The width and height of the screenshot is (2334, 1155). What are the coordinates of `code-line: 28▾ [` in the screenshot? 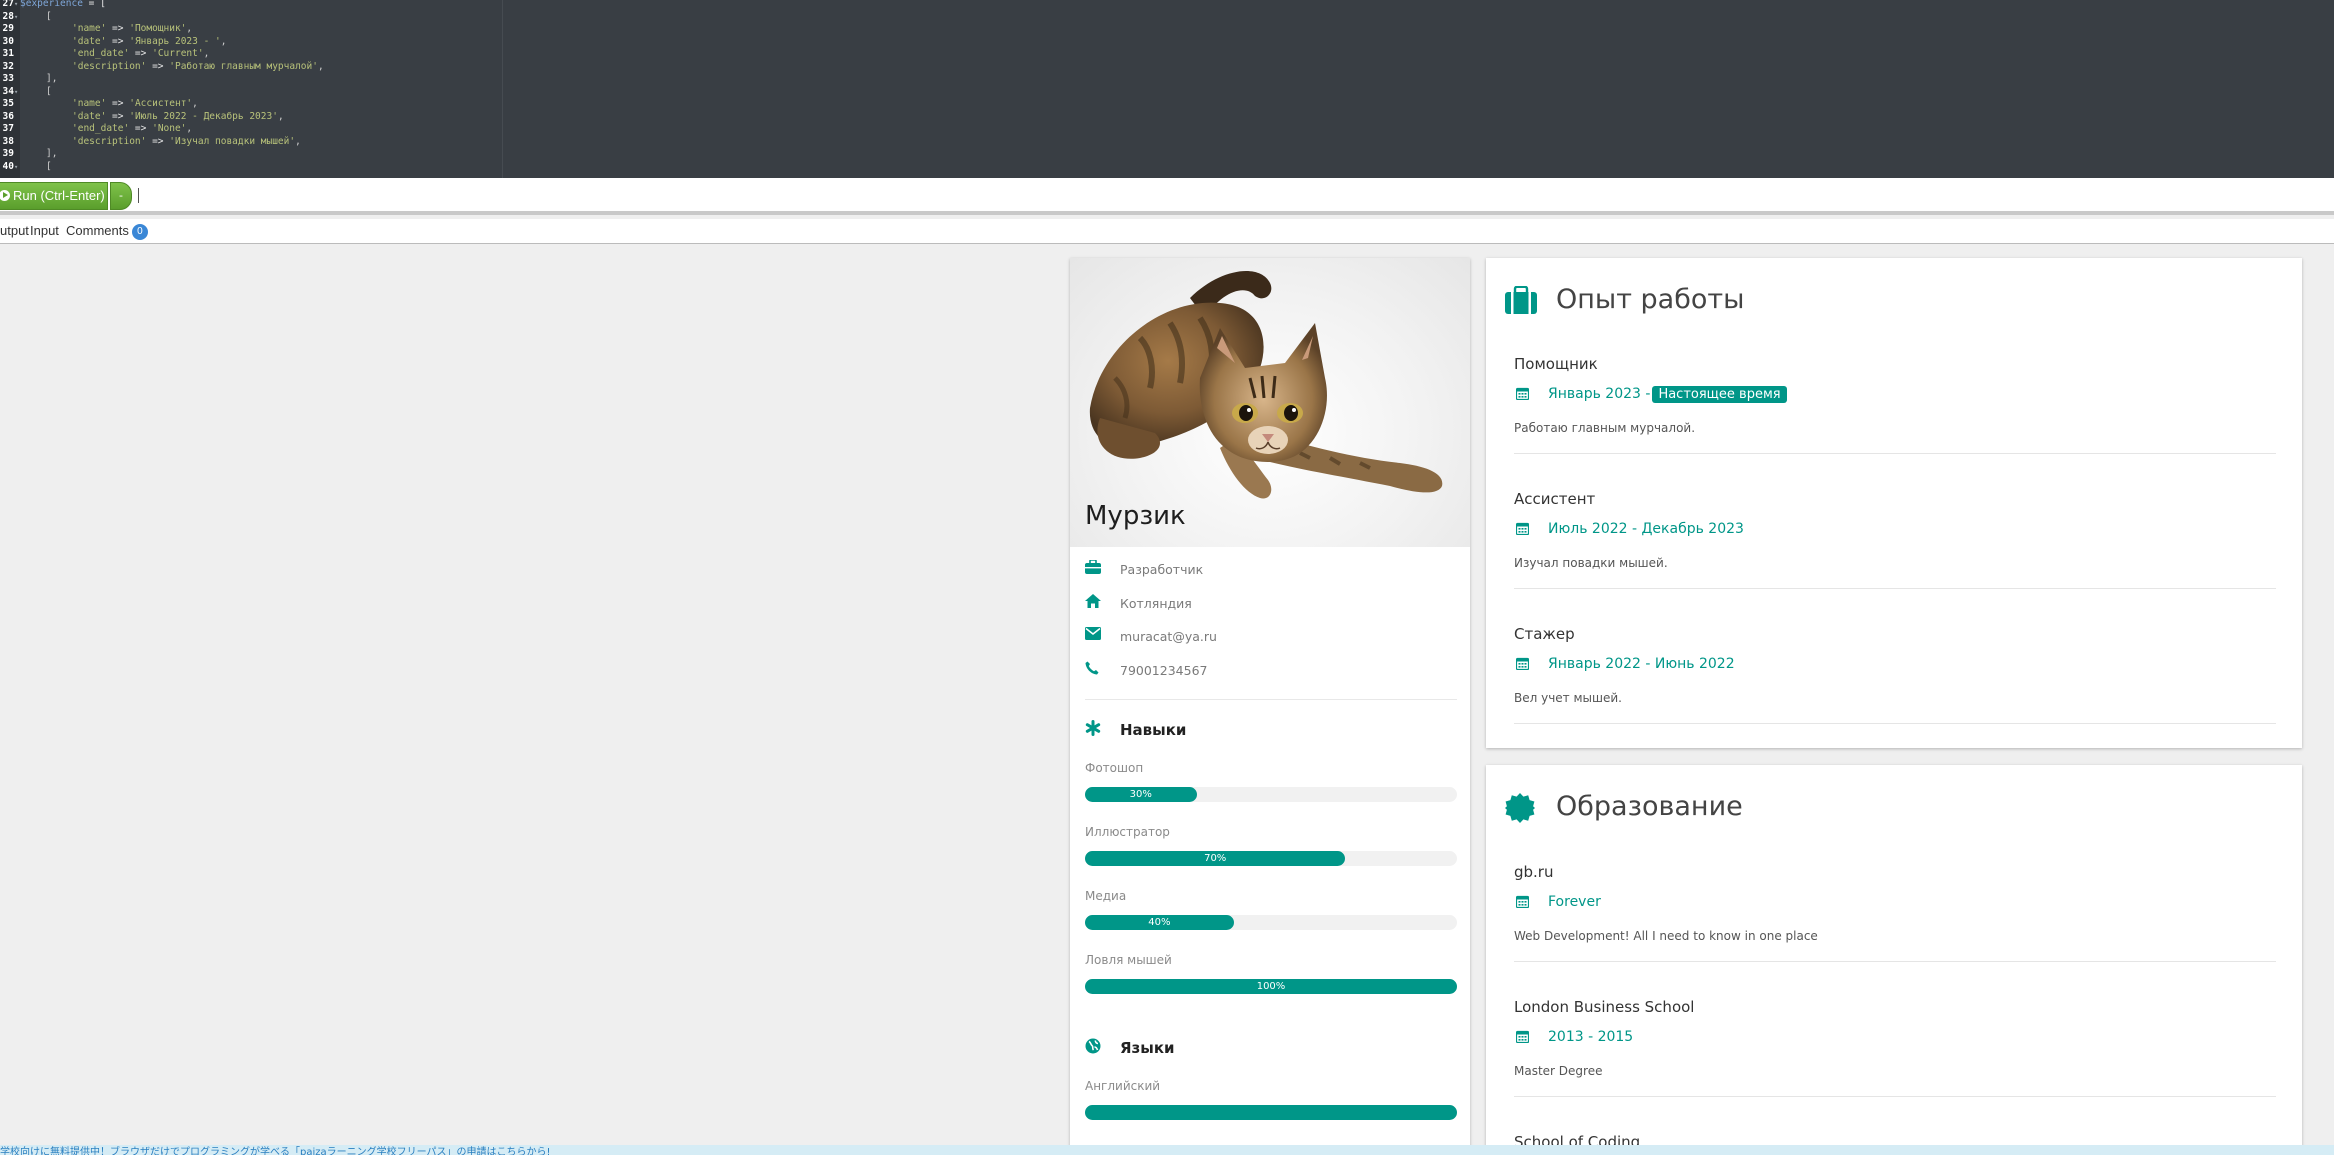 It's located at (26, 17).